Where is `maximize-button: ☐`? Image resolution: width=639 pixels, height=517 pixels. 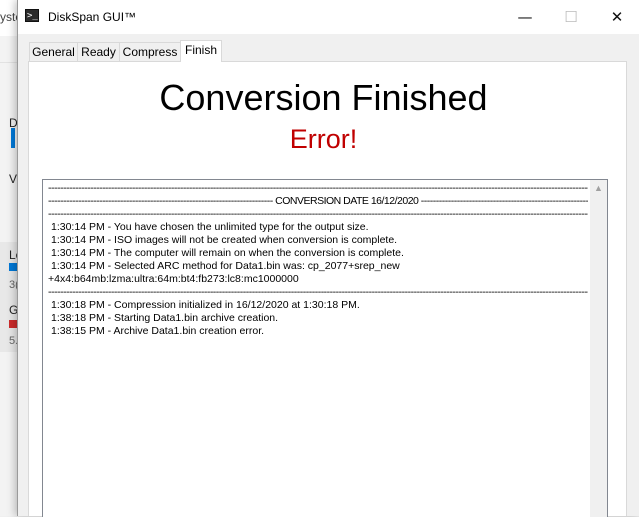
maximize-button: ☐ is located at coordinates (571, 17).